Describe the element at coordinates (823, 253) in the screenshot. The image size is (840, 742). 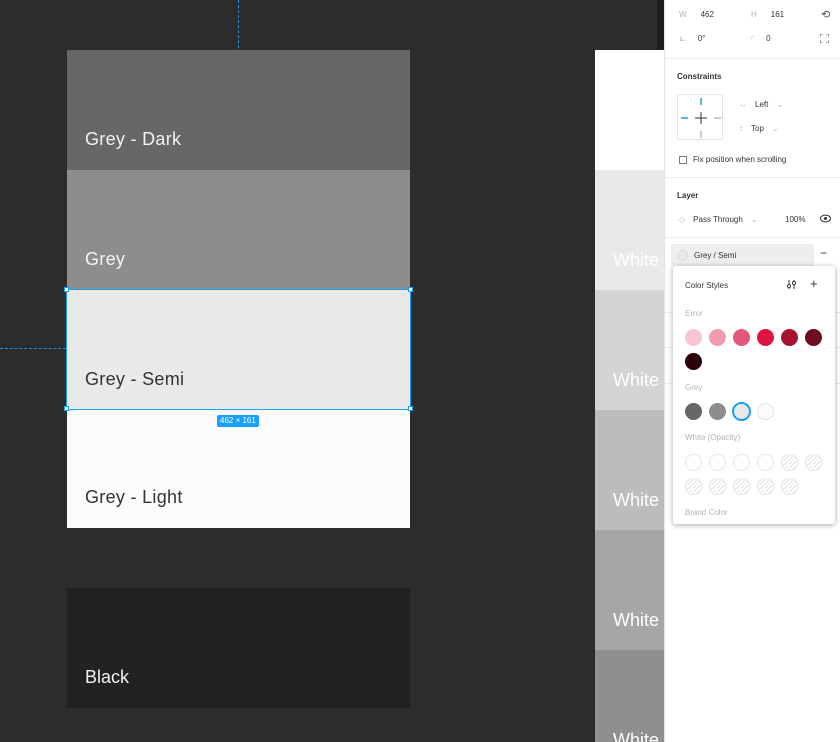
I see `remove-fill-icon: −` at that location.